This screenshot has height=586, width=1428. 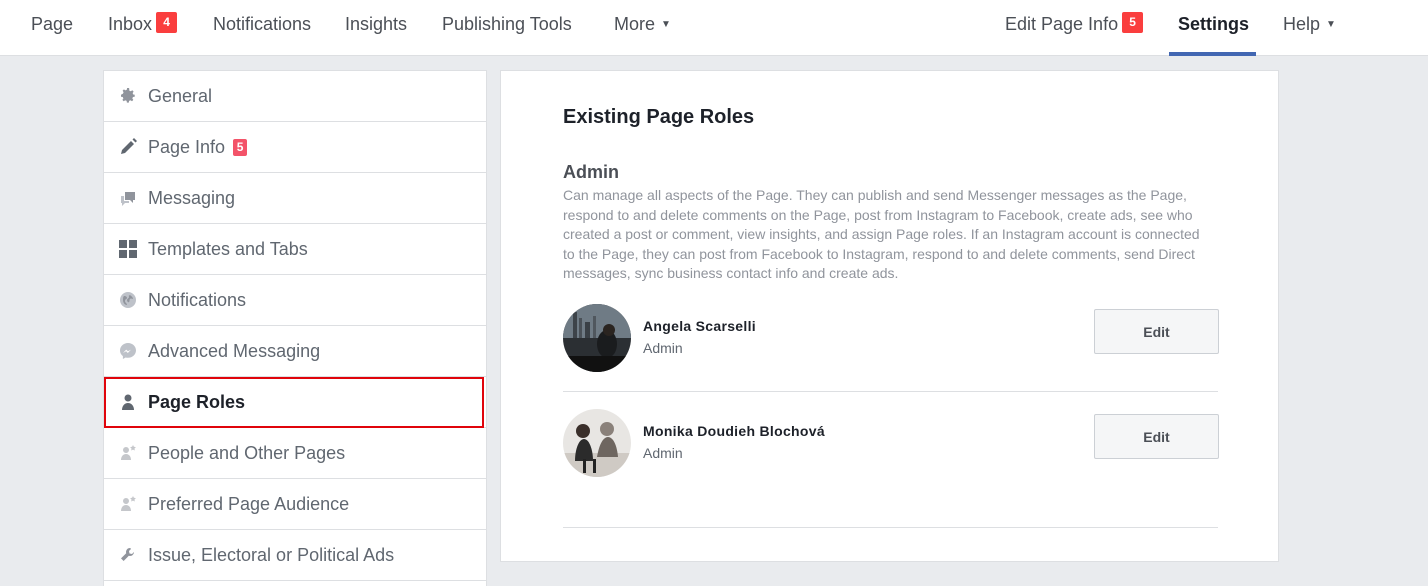 I want to click on sidebar-item-page-roles: Page Roles, so click(x=295, y=402).